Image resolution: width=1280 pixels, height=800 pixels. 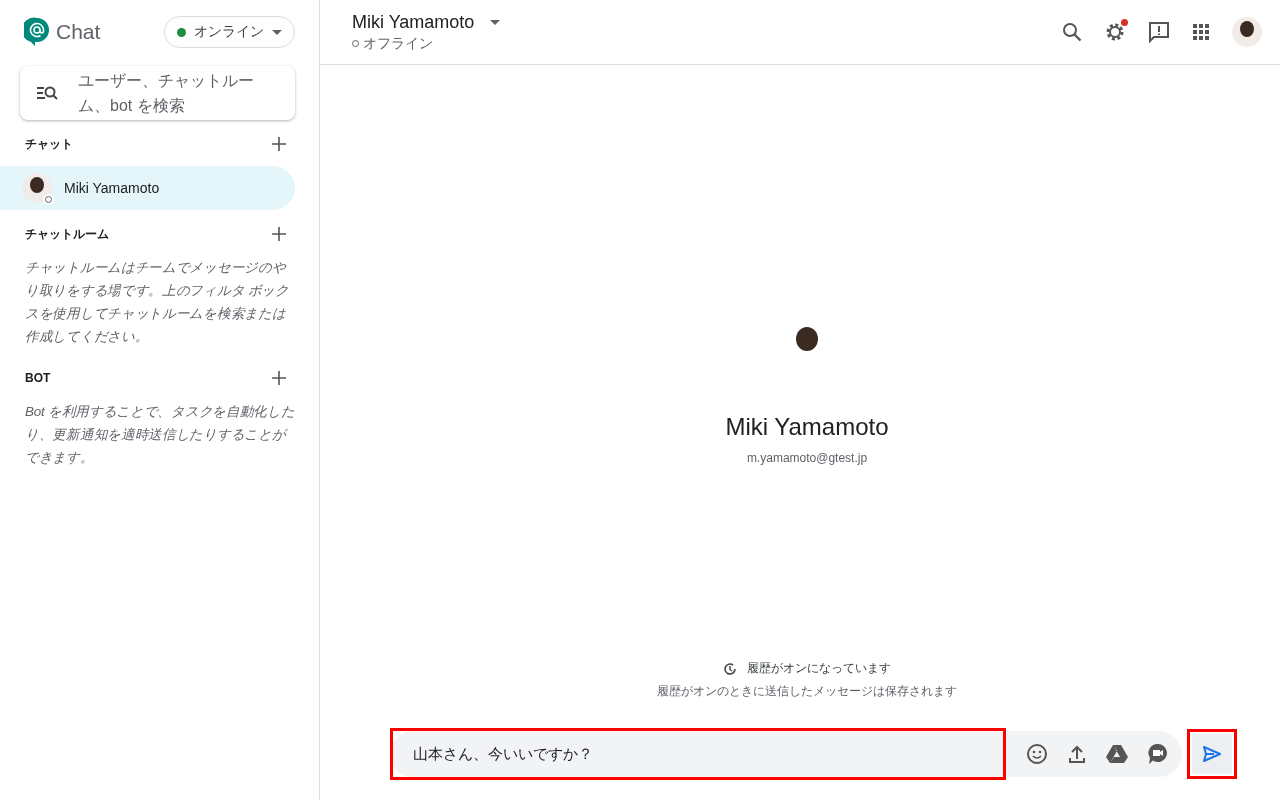 I want to click on section-description: チャットルームはチームでメッセージのやり取りをする場です。上のフィルタ ボックスを使用してチャットルームを検索または作成してください。, so click(x=157, y=302).